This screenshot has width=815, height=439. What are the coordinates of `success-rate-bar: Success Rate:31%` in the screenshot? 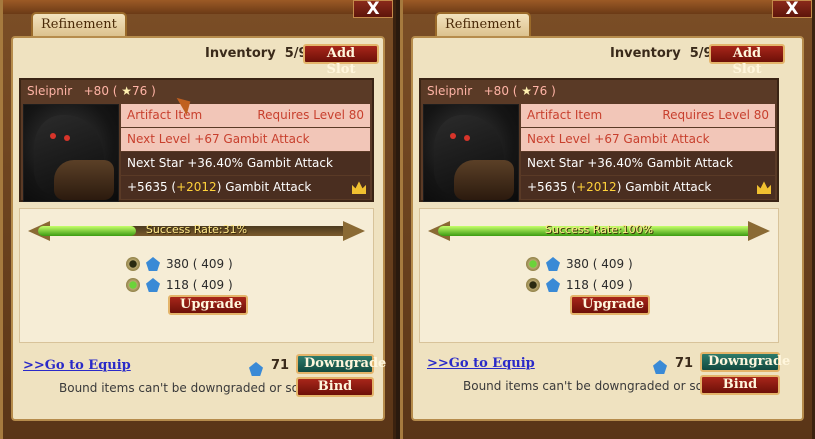 It's located at (196, 231).